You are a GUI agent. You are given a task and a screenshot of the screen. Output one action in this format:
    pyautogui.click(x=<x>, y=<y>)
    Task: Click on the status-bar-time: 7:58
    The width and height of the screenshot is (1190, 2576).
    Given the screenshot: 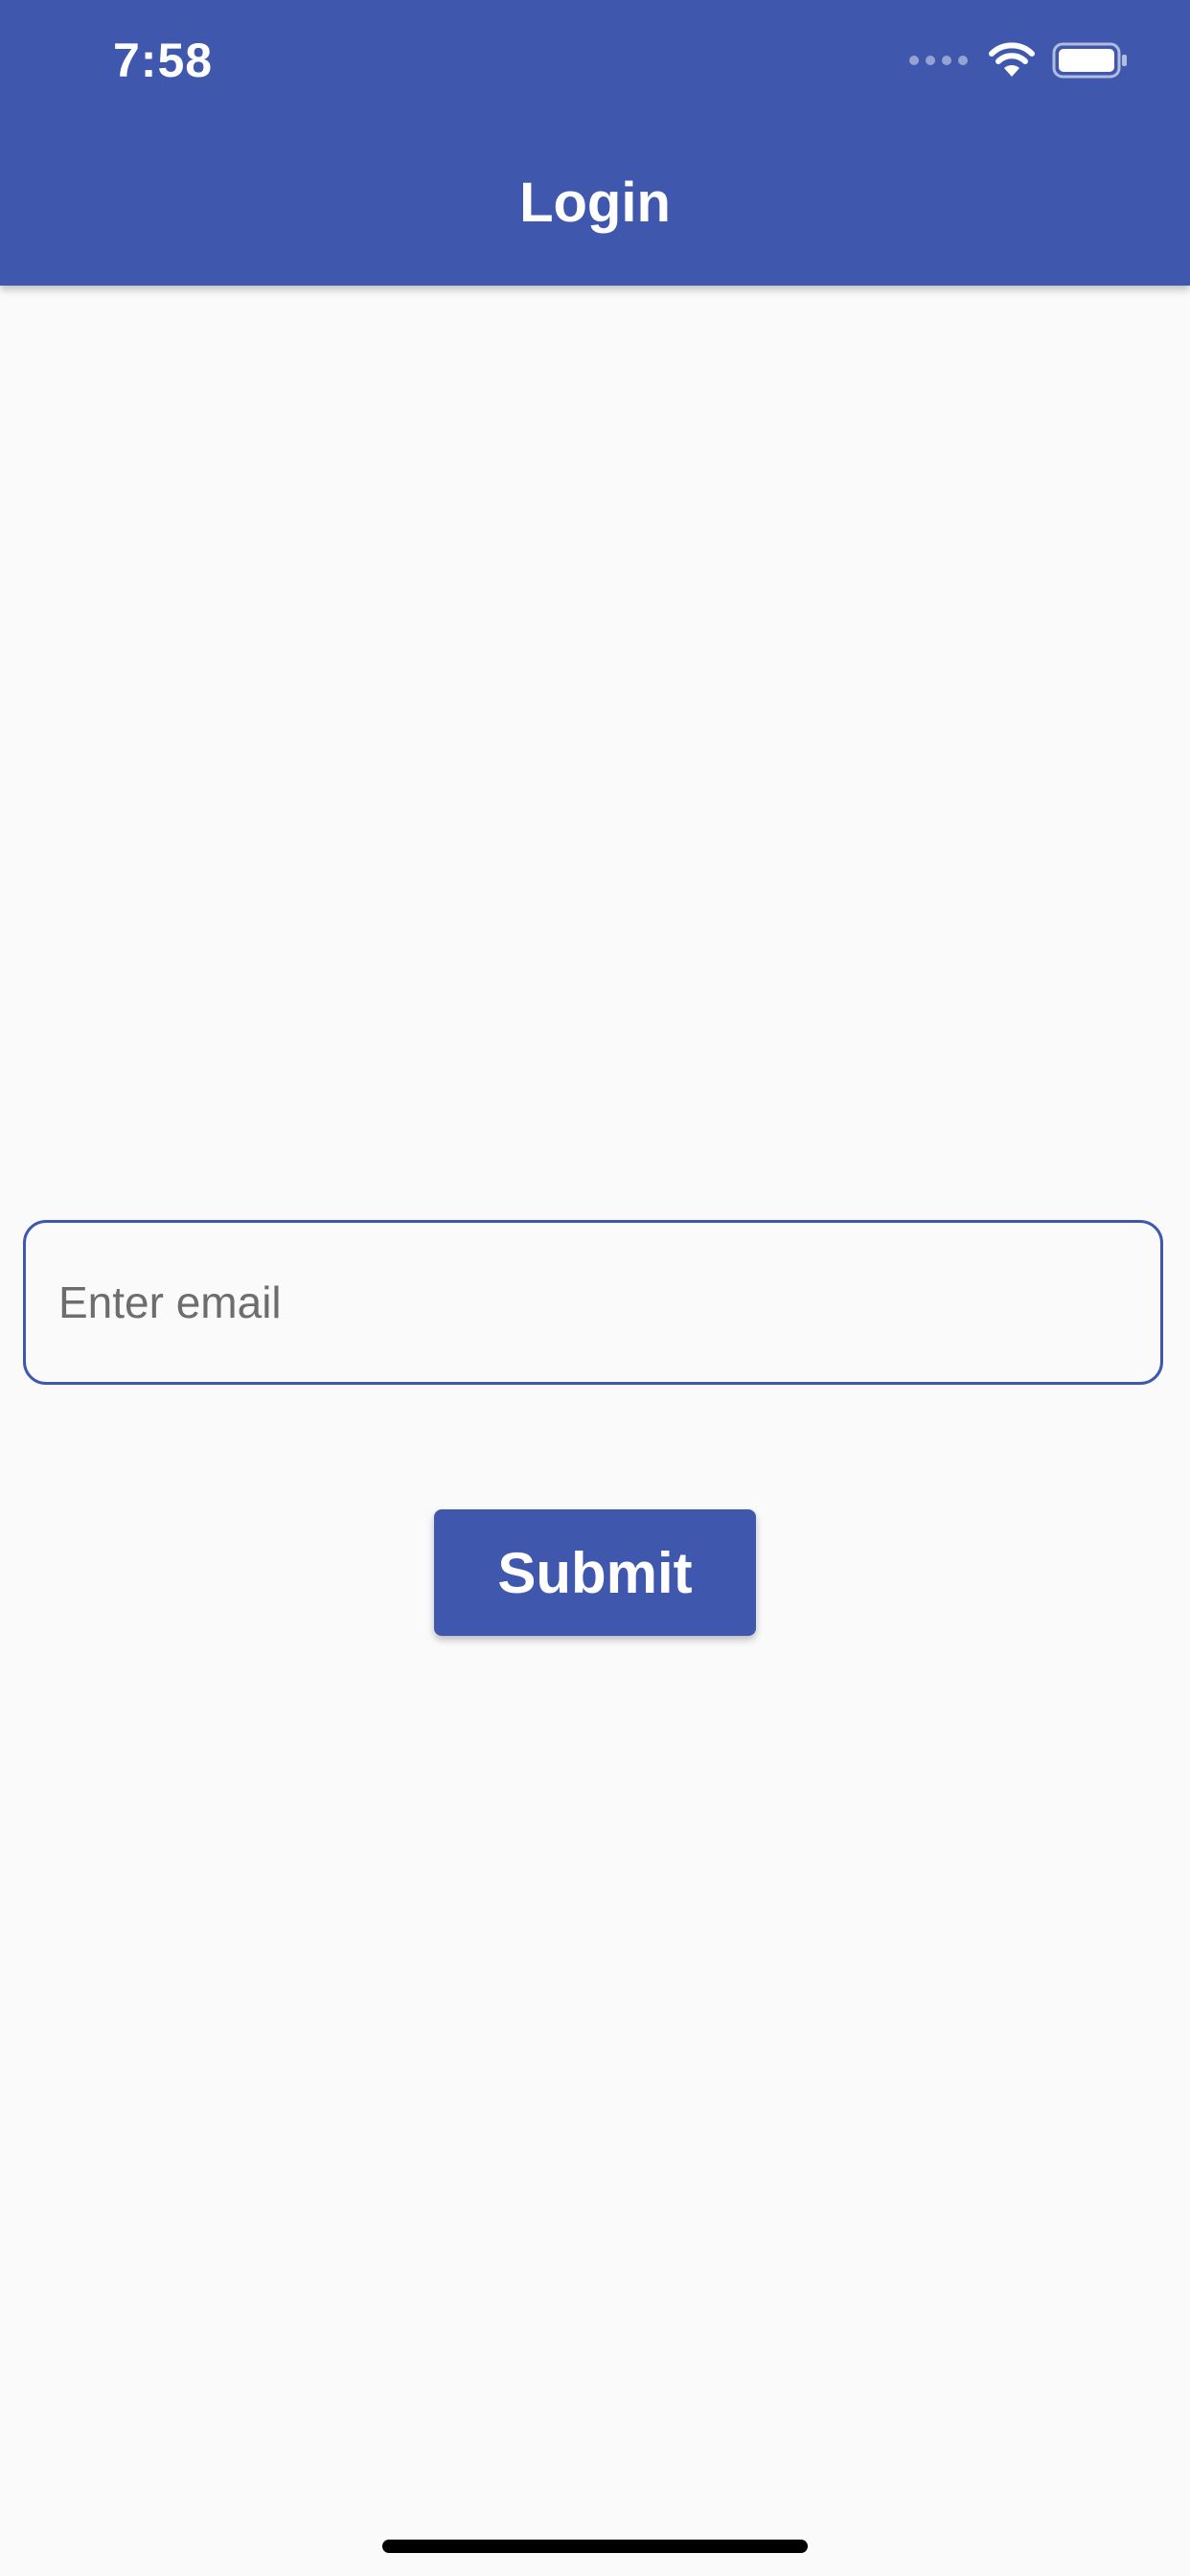 What is the action you would take?
    pyautogui.click(x=163, y=60)
    